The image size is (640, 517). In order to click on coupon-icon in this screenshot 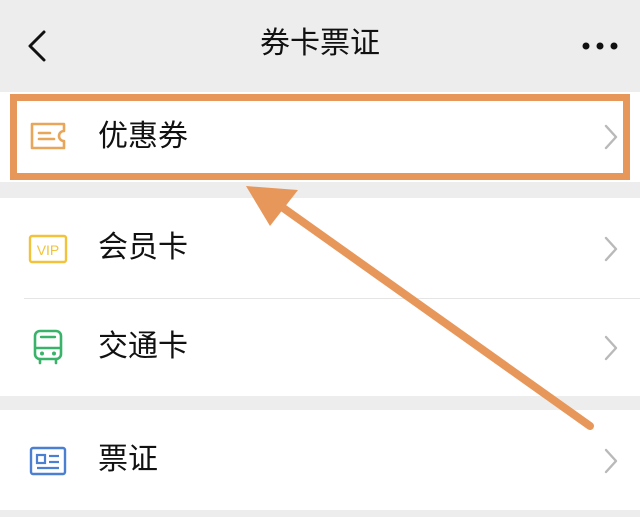, I will do `click(48, 136)`.